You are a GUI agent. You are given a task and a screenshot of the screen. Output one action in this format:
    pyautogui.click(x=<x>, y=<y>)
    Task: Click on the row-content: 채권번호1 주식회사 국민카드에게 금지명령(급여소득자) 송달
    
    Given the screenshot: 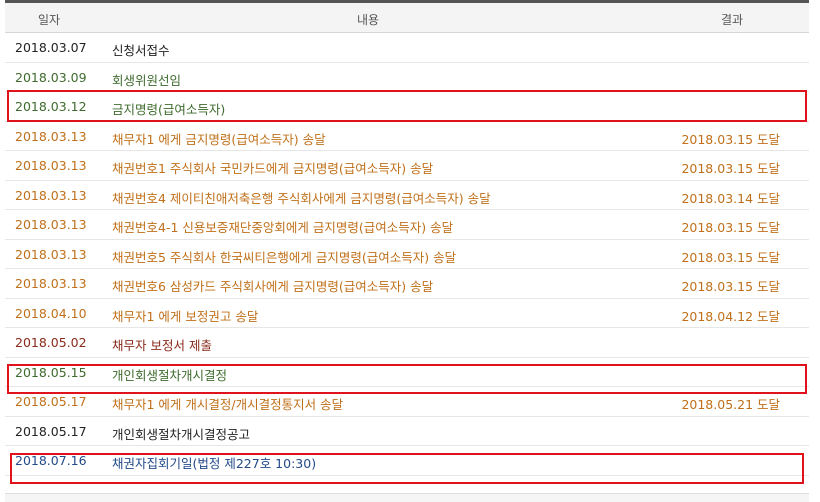 What is the action you would take?
    pyautogui.click(x=273, y=168)
    